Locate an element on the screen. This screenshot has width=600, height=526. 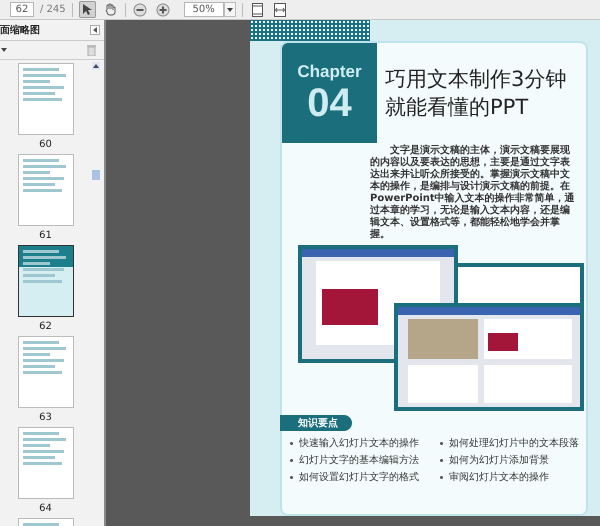
zoom-dropdown-button is located at coordinates (230, 9).